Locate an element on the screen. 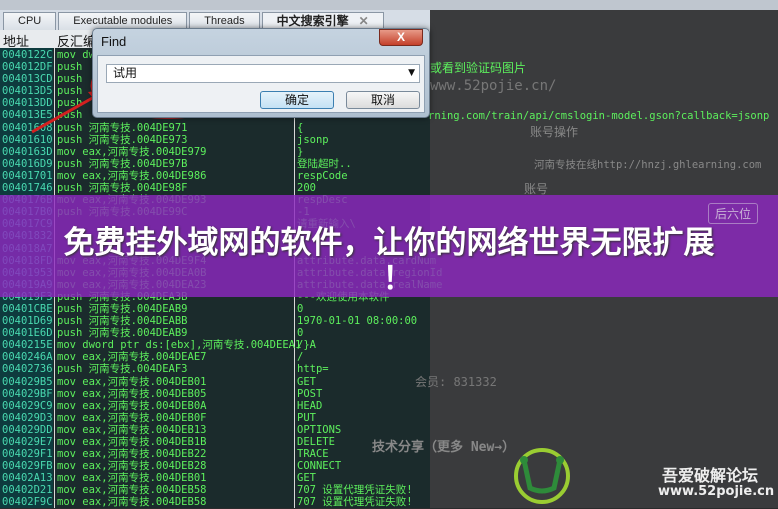  row-disasm: mov eax,河南专技.004DEB0A is located at coordinates (132, 405).